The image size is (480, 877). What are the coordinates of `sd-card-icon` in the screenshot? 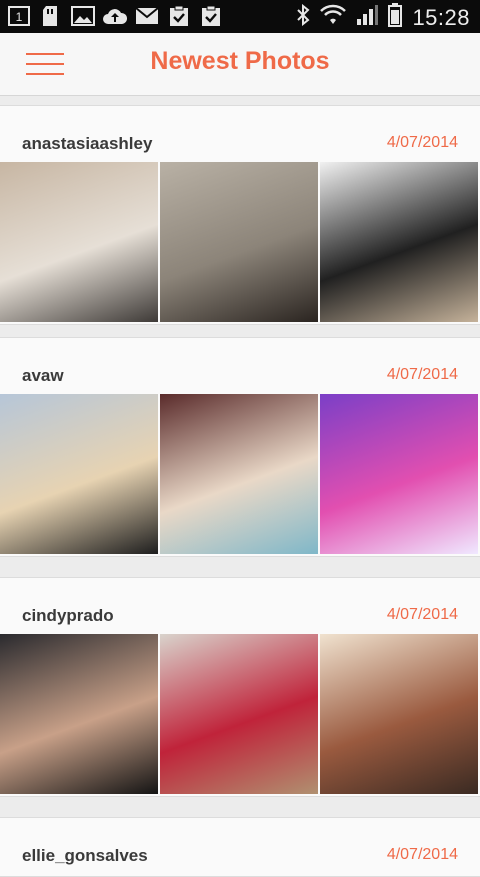 It's located at (51, 16).